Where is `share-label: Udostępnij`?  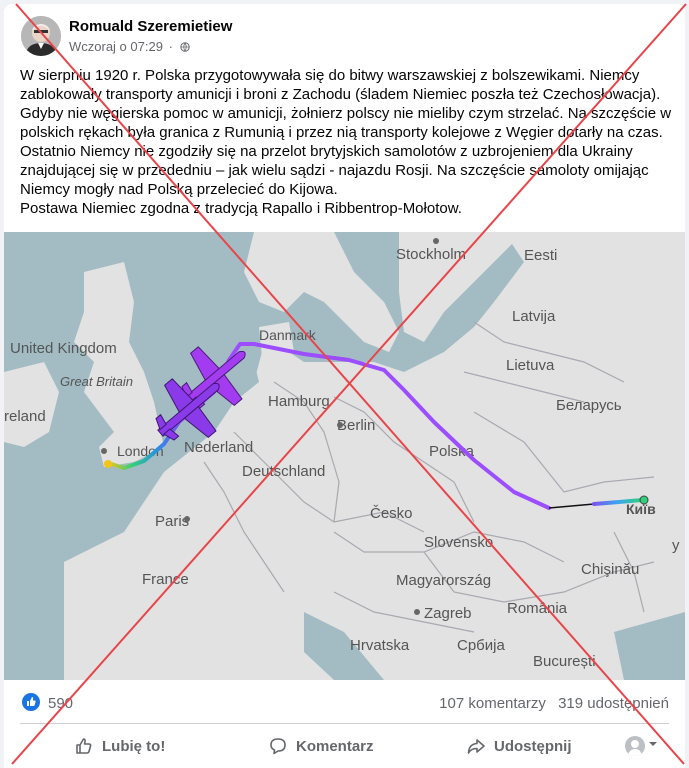 share-label: Udostępnij is located at coordinates (533, 746).